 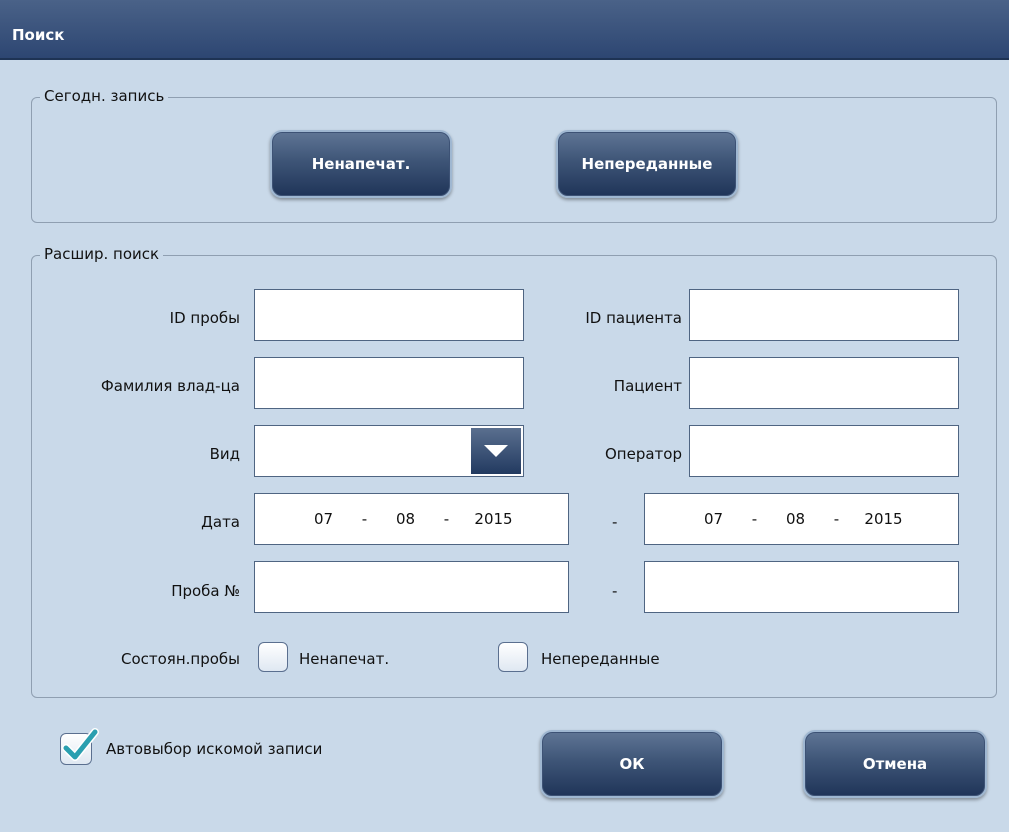 I want to click on operator-input, so click(x=824, y=451).